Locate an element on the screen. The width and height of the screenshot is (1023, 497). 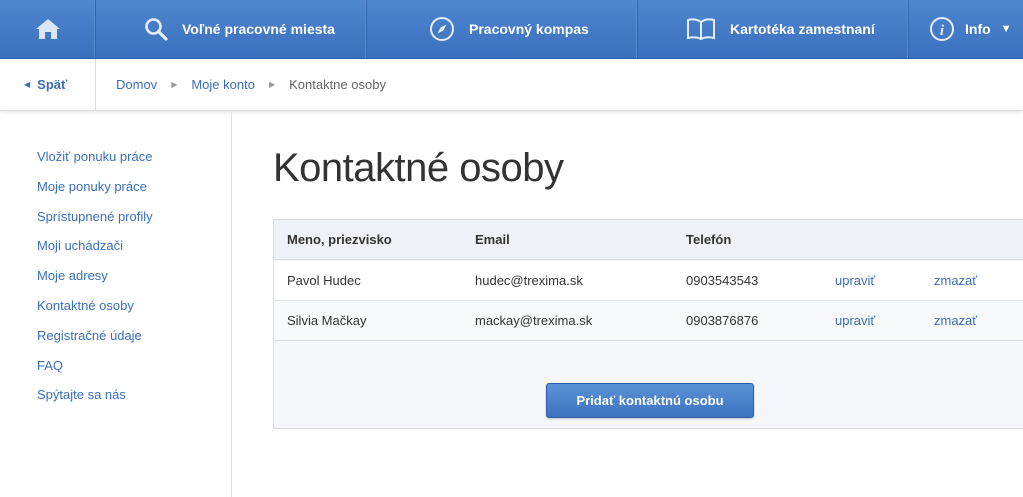
cell-name: Pavol Hudec is located at coordinates (324, 280).